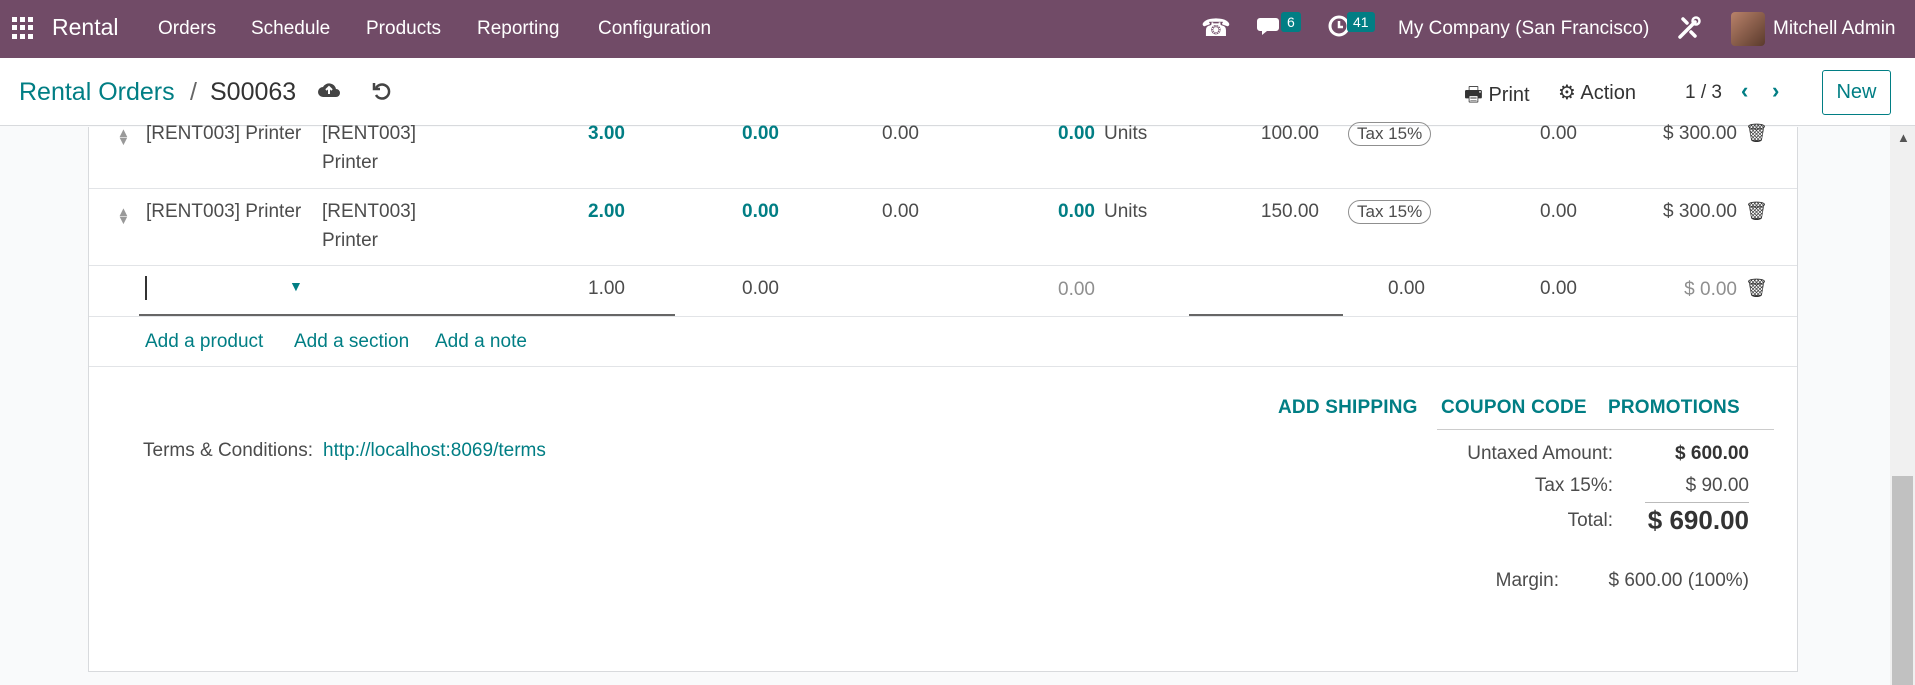 The width and height of the screenshot is (1915, 685). What do you see at coordinates (329, 93) in the screenshot?
I see `cloud-save-icon` at bounding box center [329, 93].